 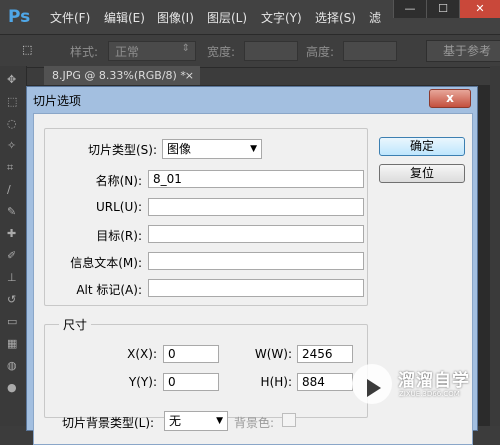 I want to click on marquee-tool-icon: ⬚, so click(x=13, y=102).